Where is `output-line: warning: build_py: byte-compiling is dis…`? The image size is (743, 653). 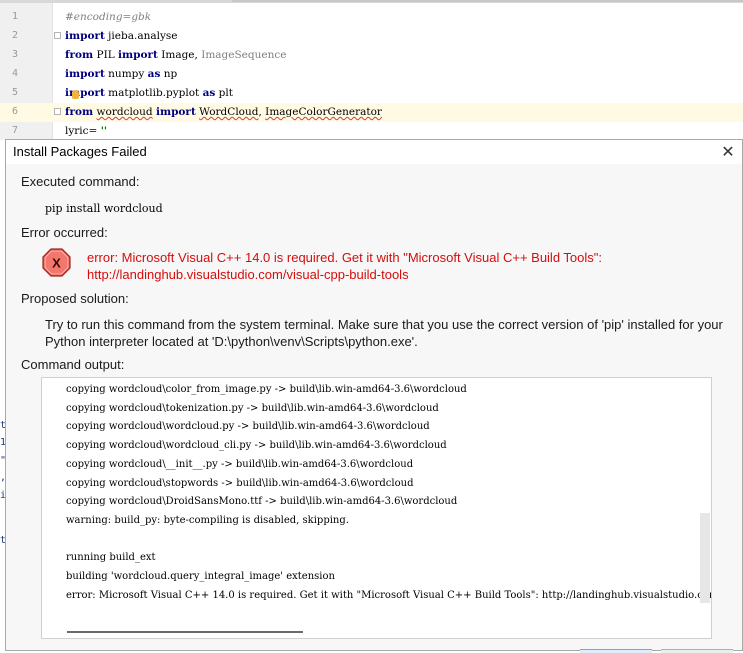 output-line: warning: build_py: byte-compiling is dis… is located at coordinates (207, 520).